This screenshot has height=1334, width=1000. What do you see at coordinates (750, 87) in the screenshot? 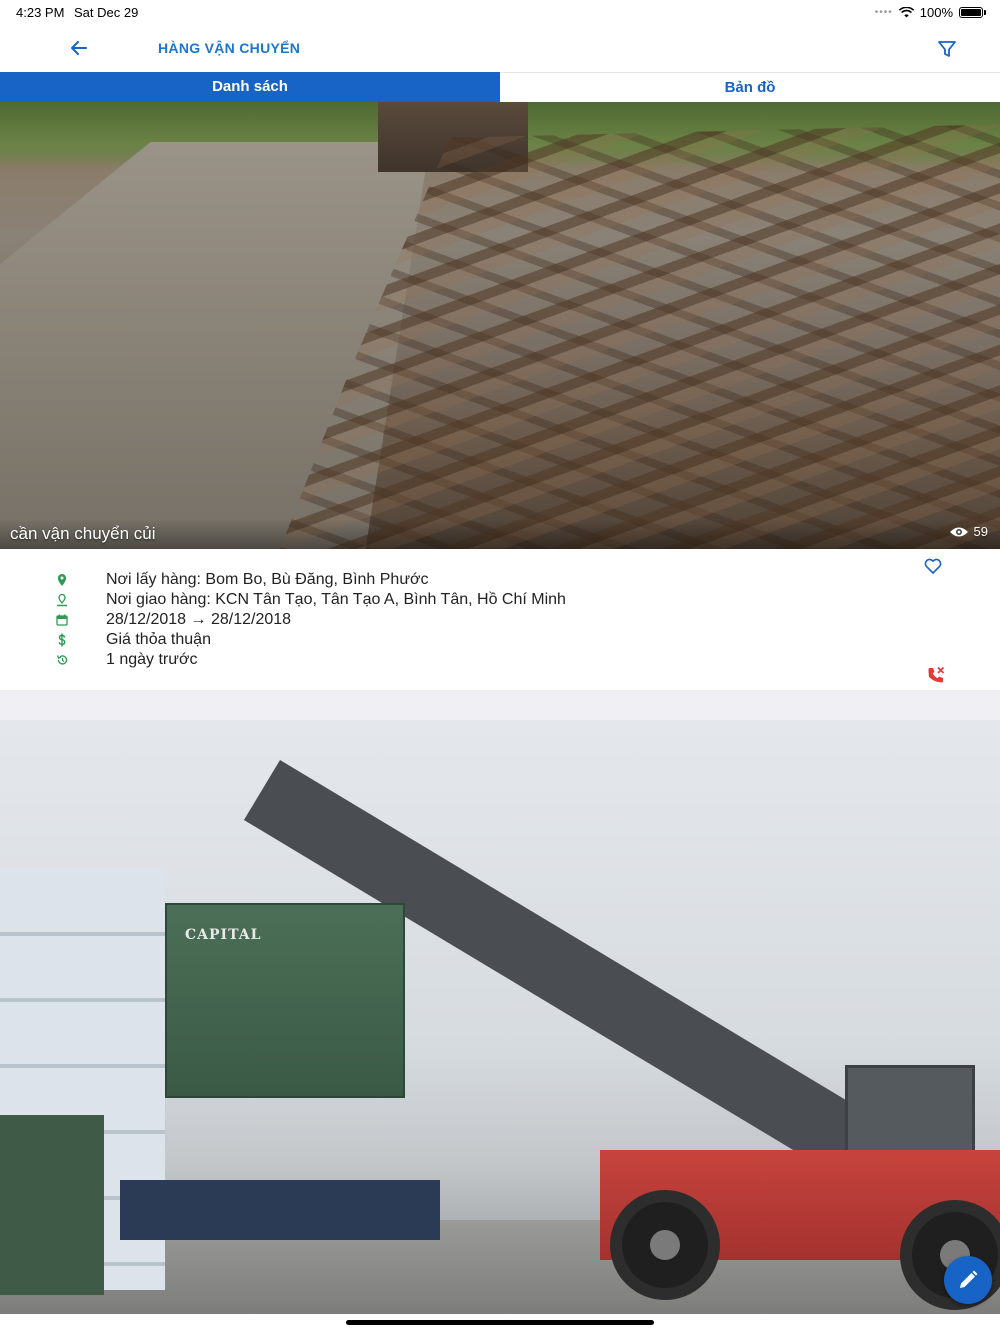
I see `tab-map: Bản đồ` at bounding box center [750, 87].